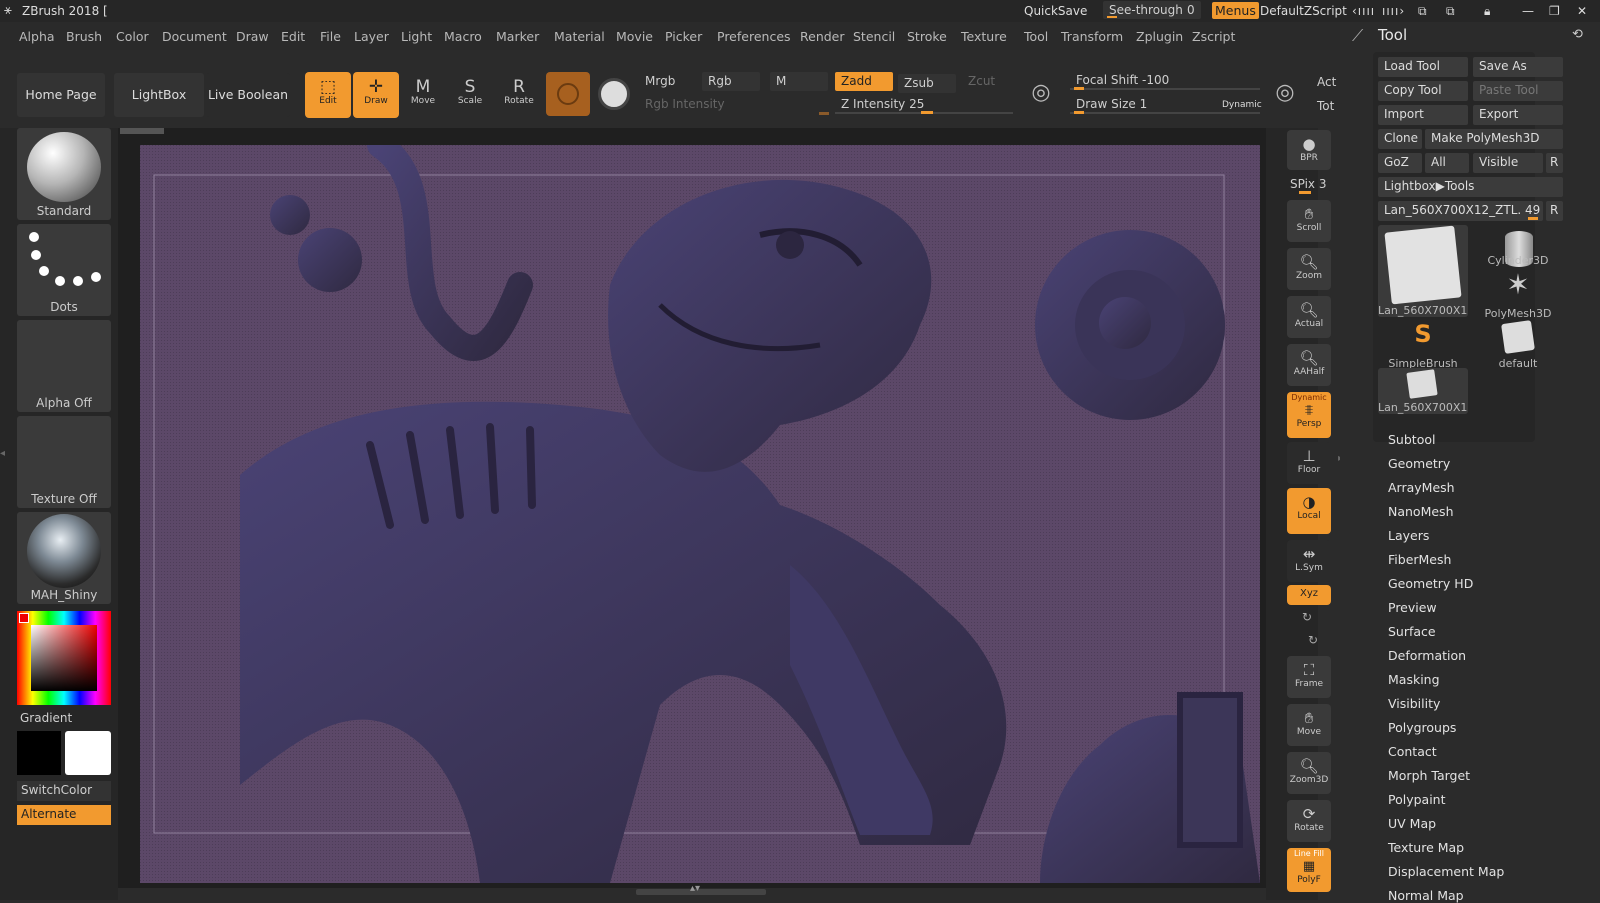 Image resolution: width=1600 pixels, height=903 pixels. I want to click on goz-visible-button: Visible, so click(1508, 163).